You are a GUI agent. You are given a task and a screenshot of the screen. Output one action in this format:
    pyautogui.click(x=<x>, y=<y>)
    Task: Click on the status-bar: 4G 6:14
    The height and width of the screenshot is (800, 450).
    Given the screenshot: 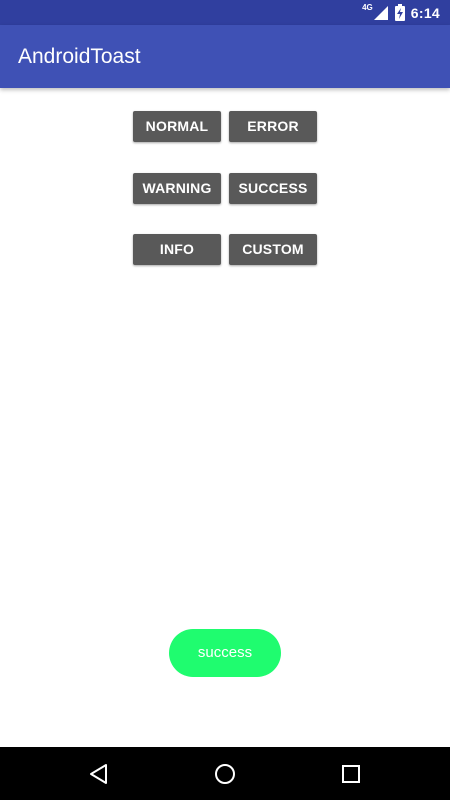 What is the action you would take?
    pyautogui.click(x=225, y=12)
    